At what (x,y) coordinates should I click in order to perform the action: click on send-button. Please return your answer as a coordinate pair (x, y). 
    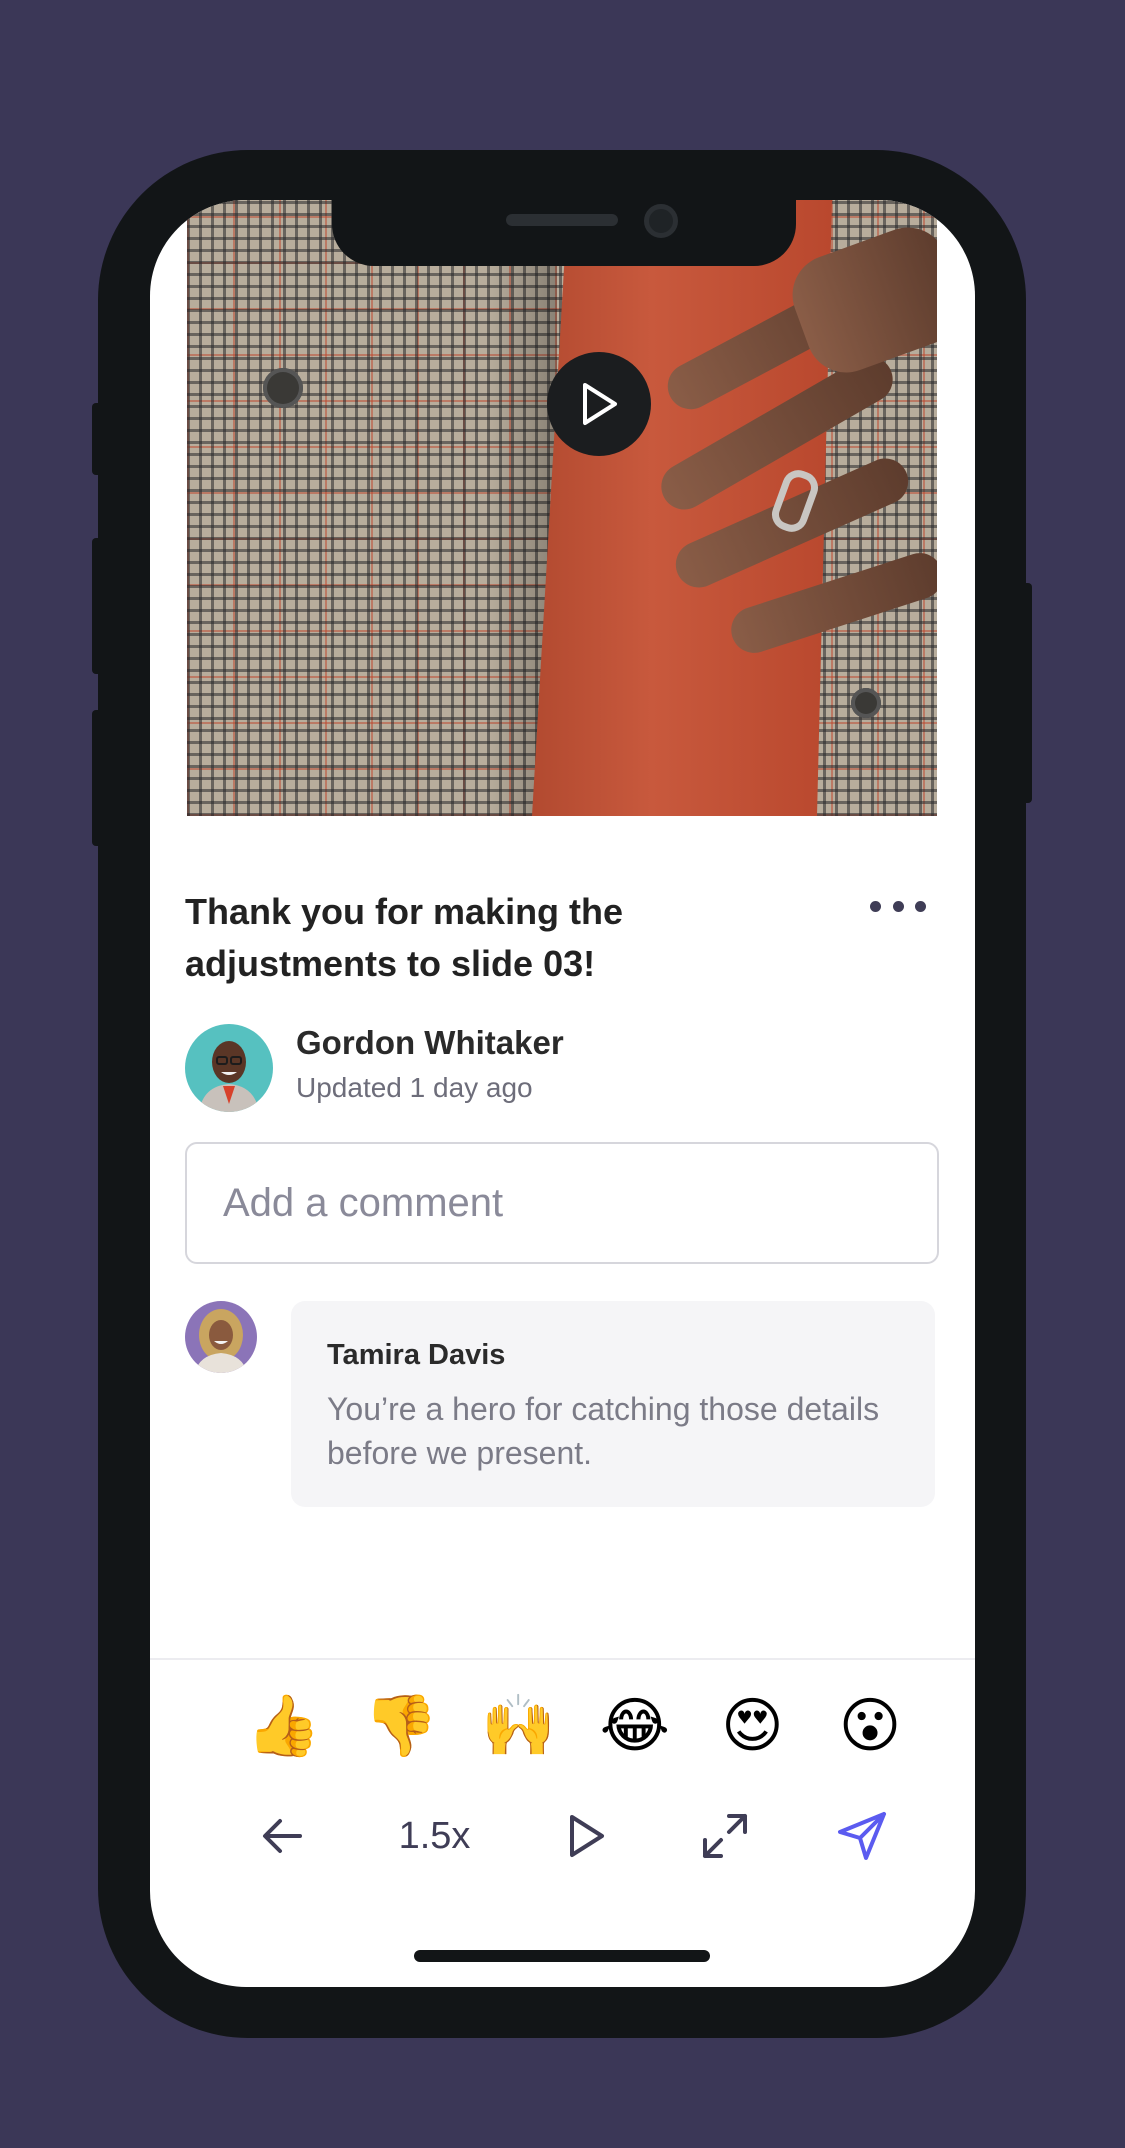
    Looking at the image, I should click on (862, 1836).